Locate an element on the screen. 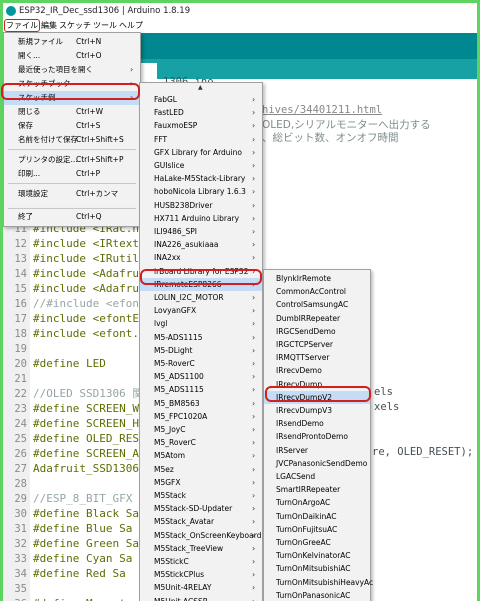 The width and height of the screenshot is (480, 601). examples-menu-item: M5StickC › is located at coordinates (201, 561).